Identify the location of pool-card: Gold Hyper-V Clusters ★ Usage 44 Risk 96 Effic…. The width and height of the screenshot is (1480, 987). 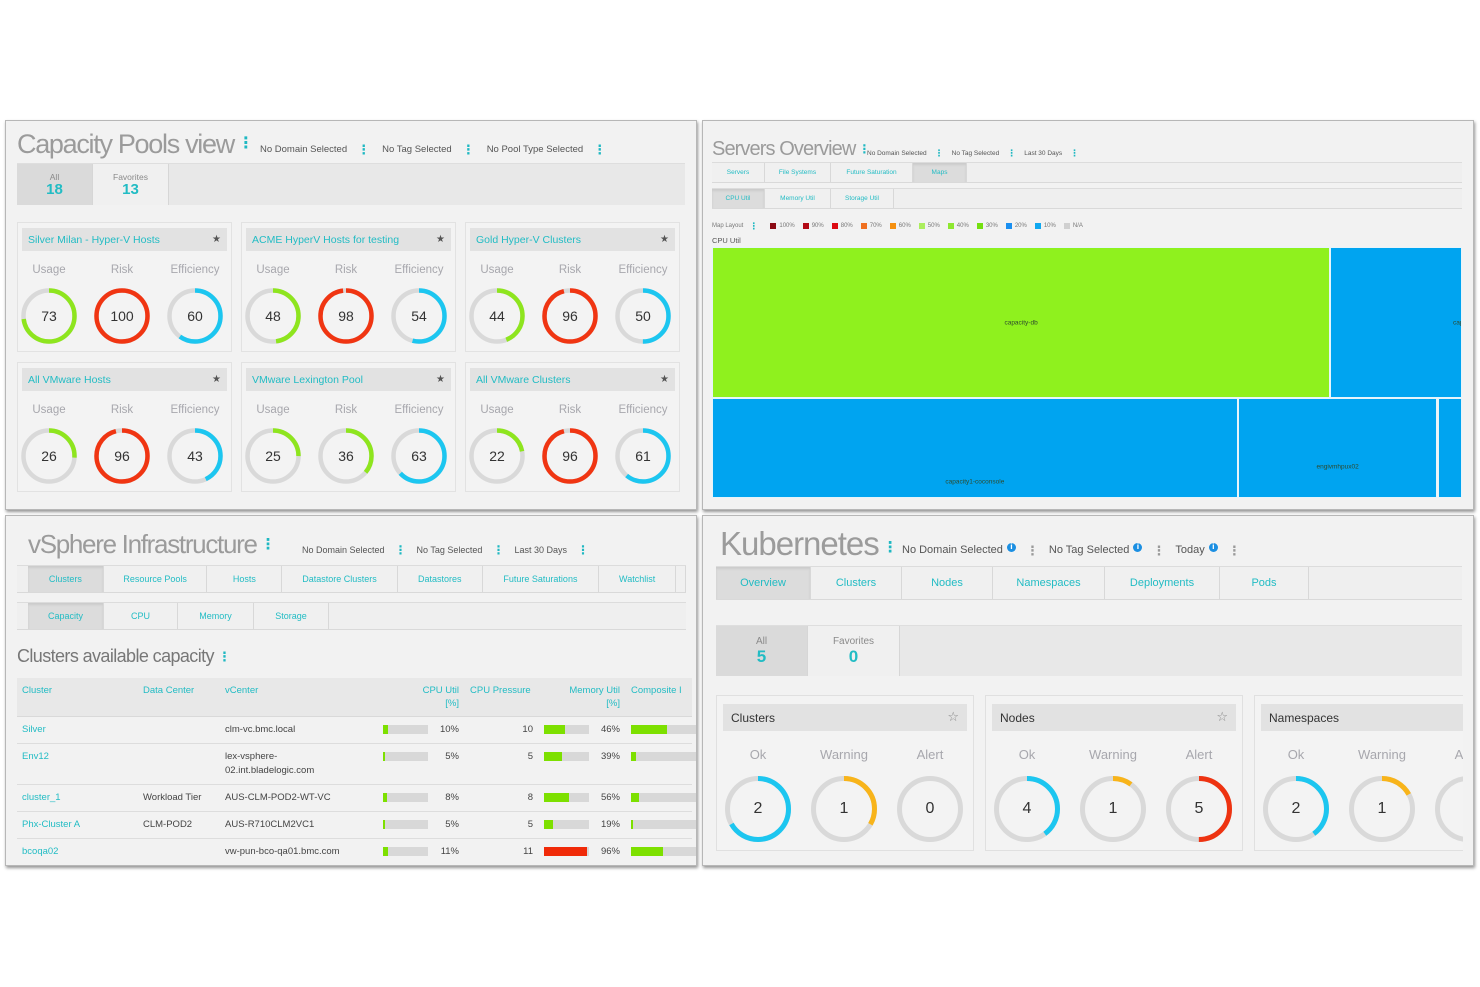
(572, 287).